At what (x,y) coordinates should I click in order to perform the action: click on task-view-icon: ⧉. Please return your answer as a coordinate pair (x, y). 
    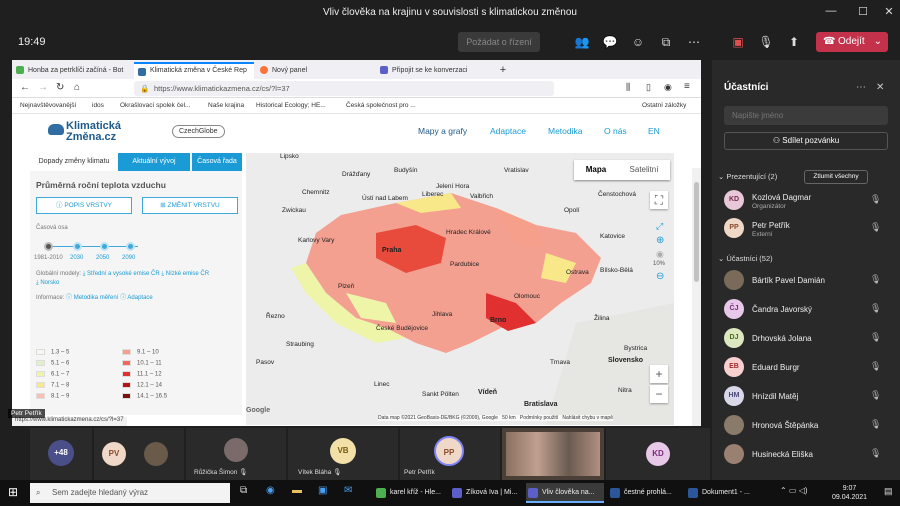
    Looking at the image, I should click on (243, 490).